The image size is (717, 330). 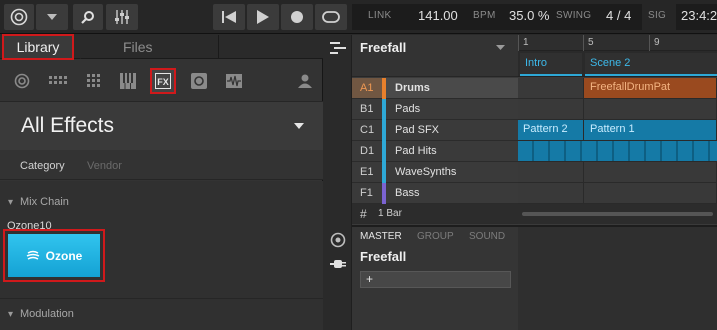 I want to click on group-letter: E1, so click(x=367, y=172).